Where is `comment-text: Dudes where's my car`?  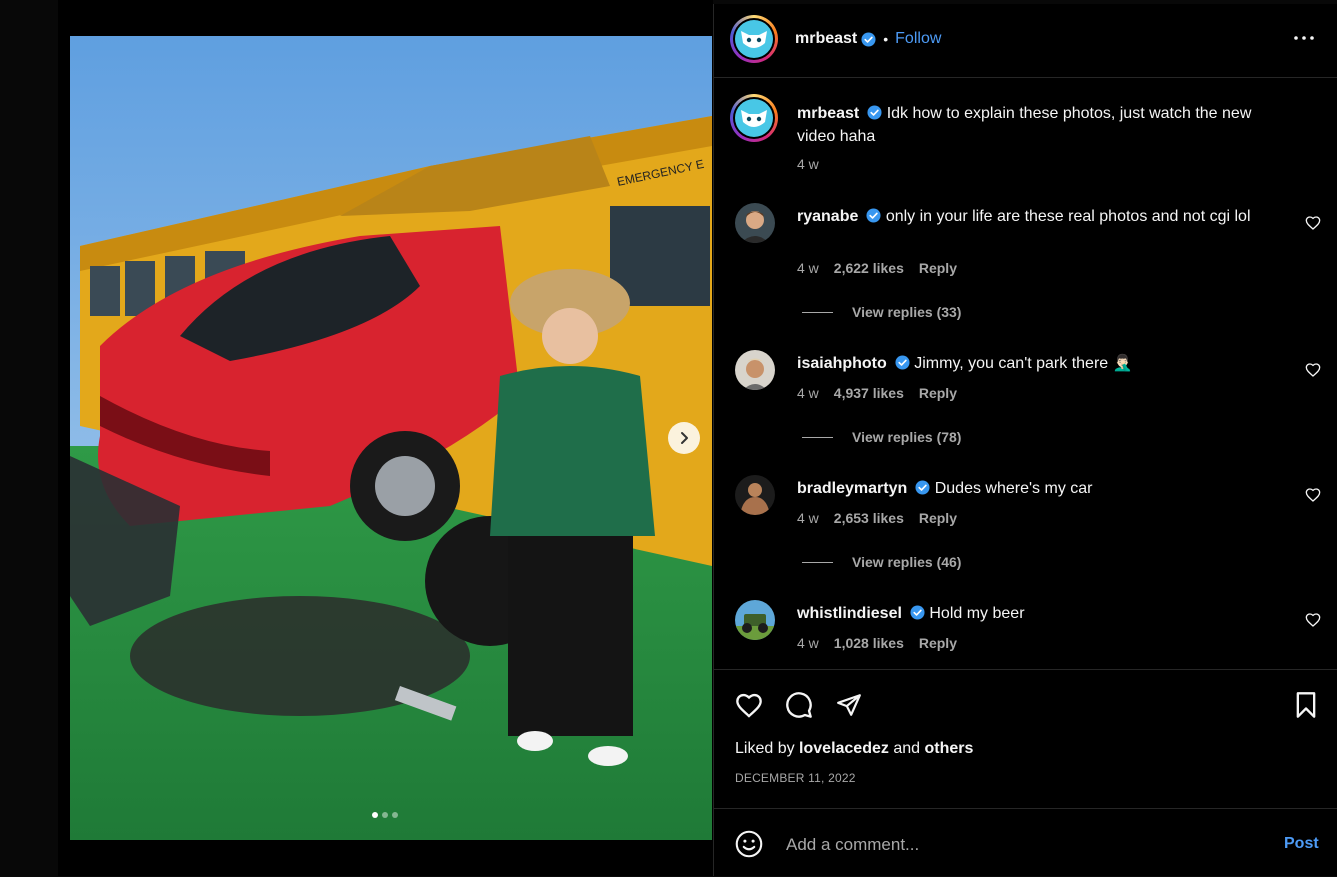 comment-text: Dudes where's my car is located at coordinates (1013, 488).